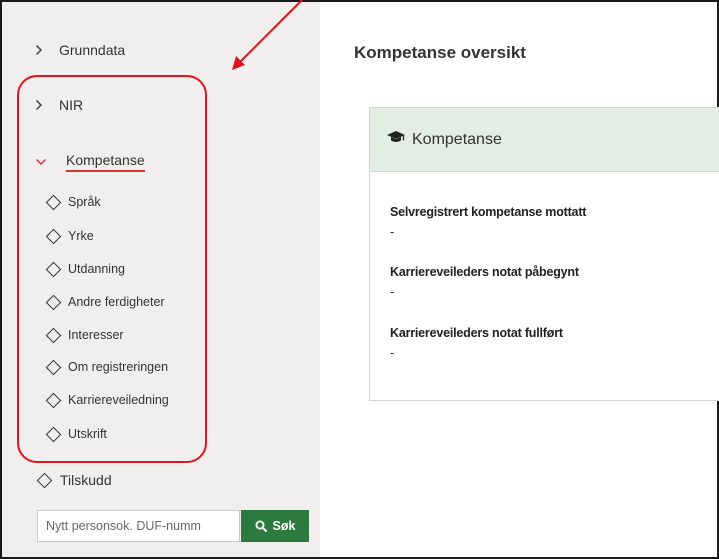  What do you see at coordinates (476, 333) in the screenshot?
I see `field-label: Karriereveileders notat fullført` at bounding box center [476, 333].